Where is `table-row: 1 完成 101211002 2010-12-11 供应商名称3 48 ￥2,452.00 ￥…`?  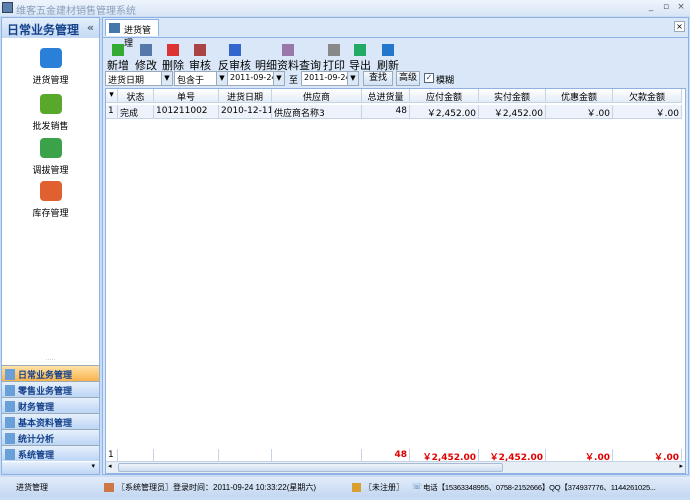
table-row: 1 完成 101211002 2010-12-11 供应商名称3 48 ￥2,452.00 ￥… is located at coordinates (394, 112).